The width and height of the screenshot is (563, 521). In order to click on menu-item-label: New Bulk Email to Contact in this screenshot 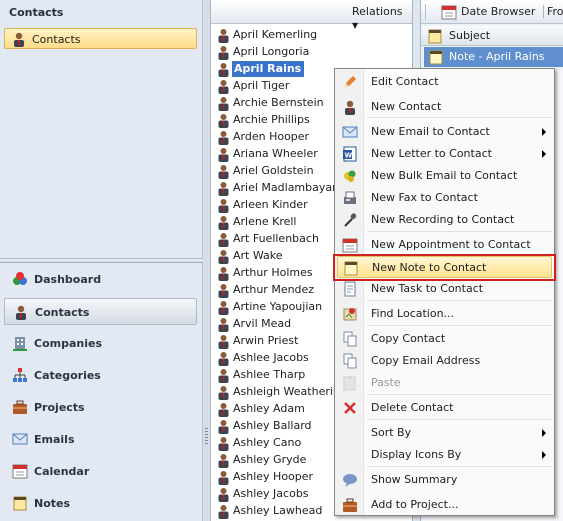, I will do `click(444, 175)`.